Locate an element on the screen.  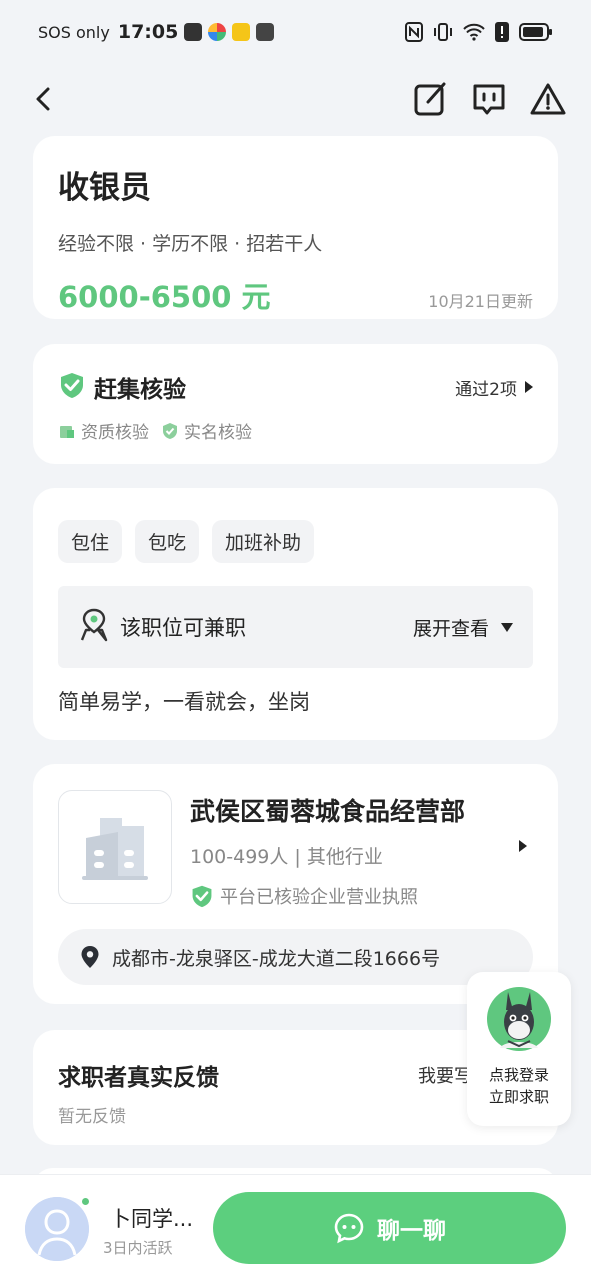
message-button is located at coordinates (489, 99).